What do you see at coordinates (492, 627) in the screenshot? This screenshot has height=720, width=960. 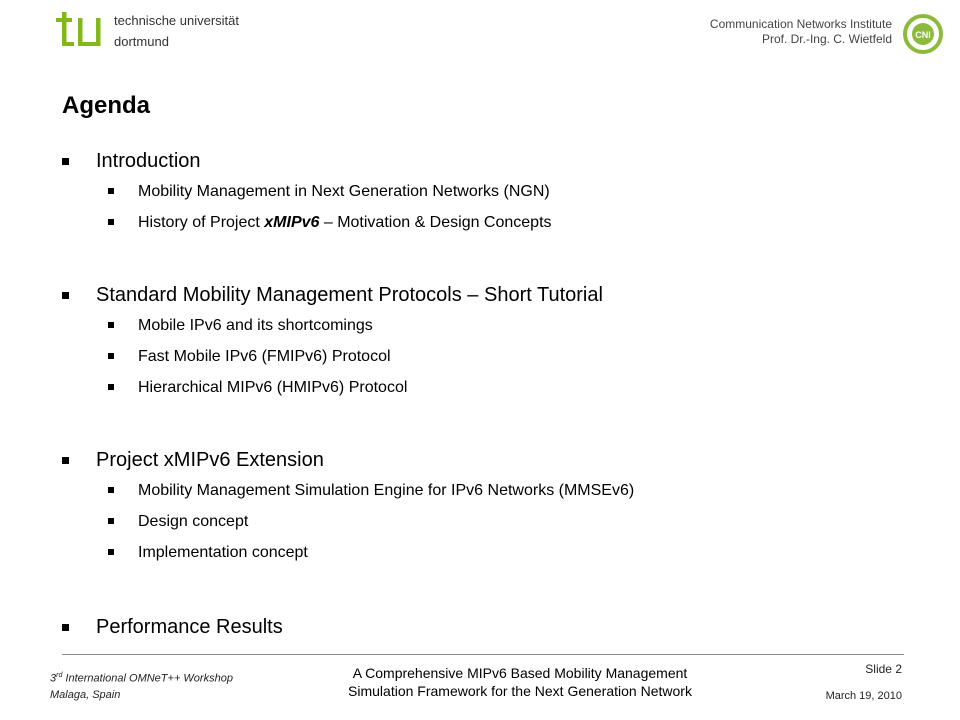 I see `agenda-item-performance-results: Performance Results` at bounding box center [492, 627].